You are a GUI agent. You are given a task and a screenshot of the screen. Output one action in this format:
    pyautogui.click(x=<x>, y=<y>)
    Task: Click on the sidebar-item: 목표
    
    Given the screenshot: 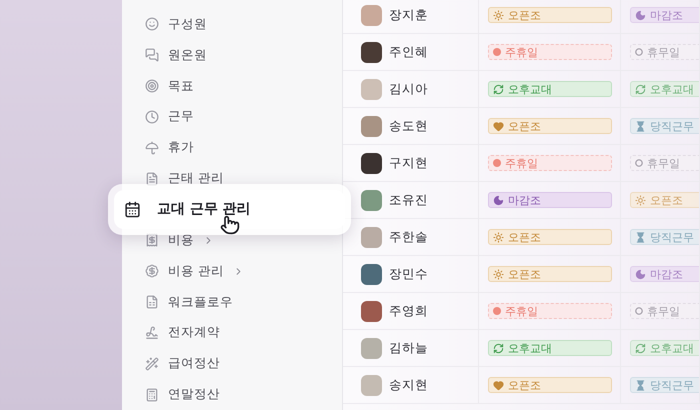 What is the action you would take?
    pyautogui.click(x=232, y=86)
    